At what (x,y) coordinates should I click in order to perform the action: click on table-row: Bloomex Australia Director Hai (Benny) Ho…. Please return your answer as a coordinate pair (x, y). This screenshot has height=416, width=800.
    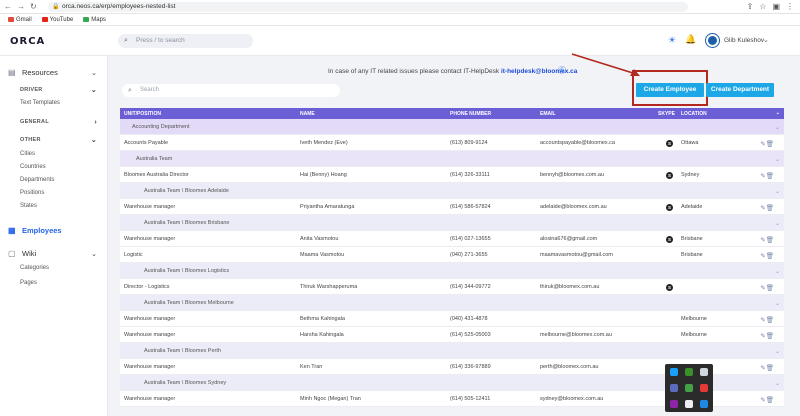
    Looking at the image, I should click on (452, 175).